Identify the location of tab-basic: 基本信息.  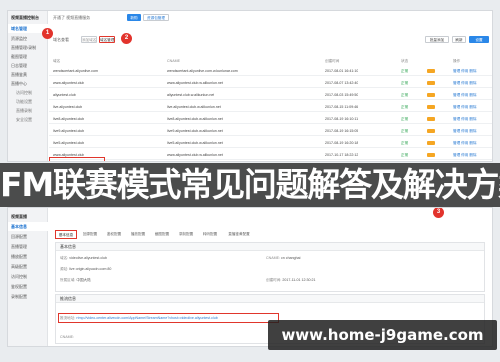
(66, 234).